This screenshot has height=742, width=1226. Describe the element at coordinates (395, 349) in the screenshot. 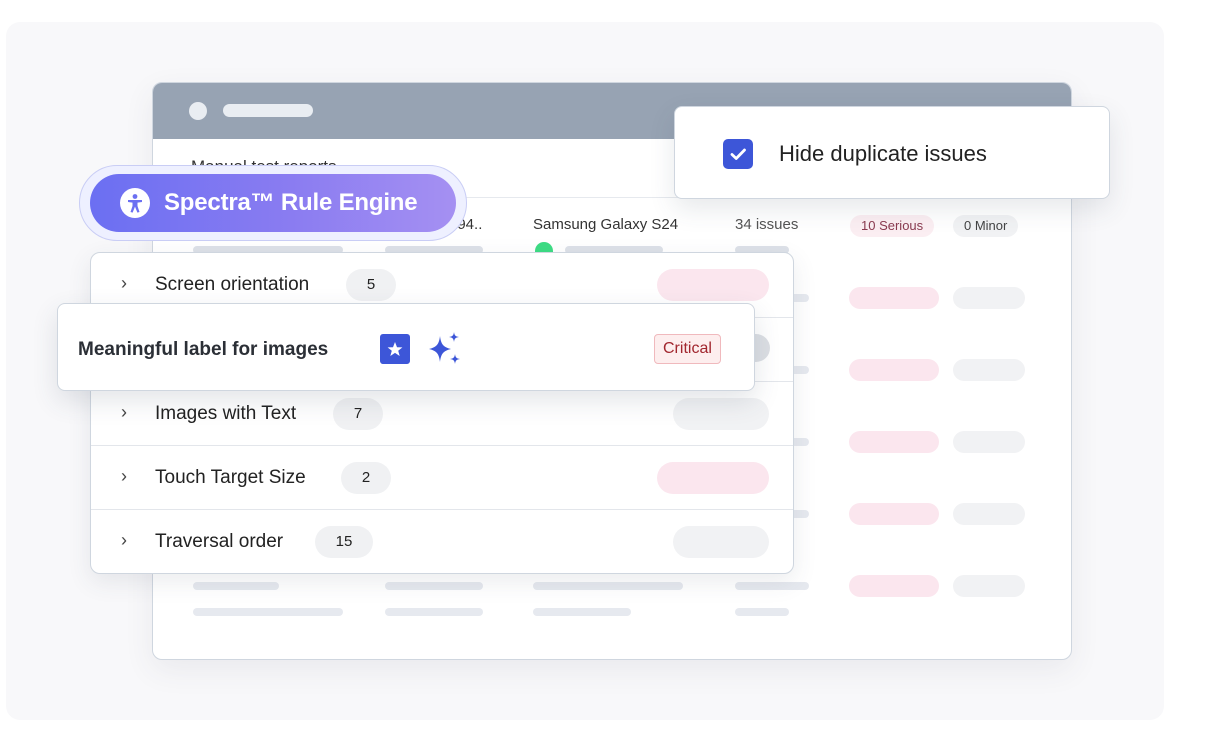

I see `star-icon` at that location.